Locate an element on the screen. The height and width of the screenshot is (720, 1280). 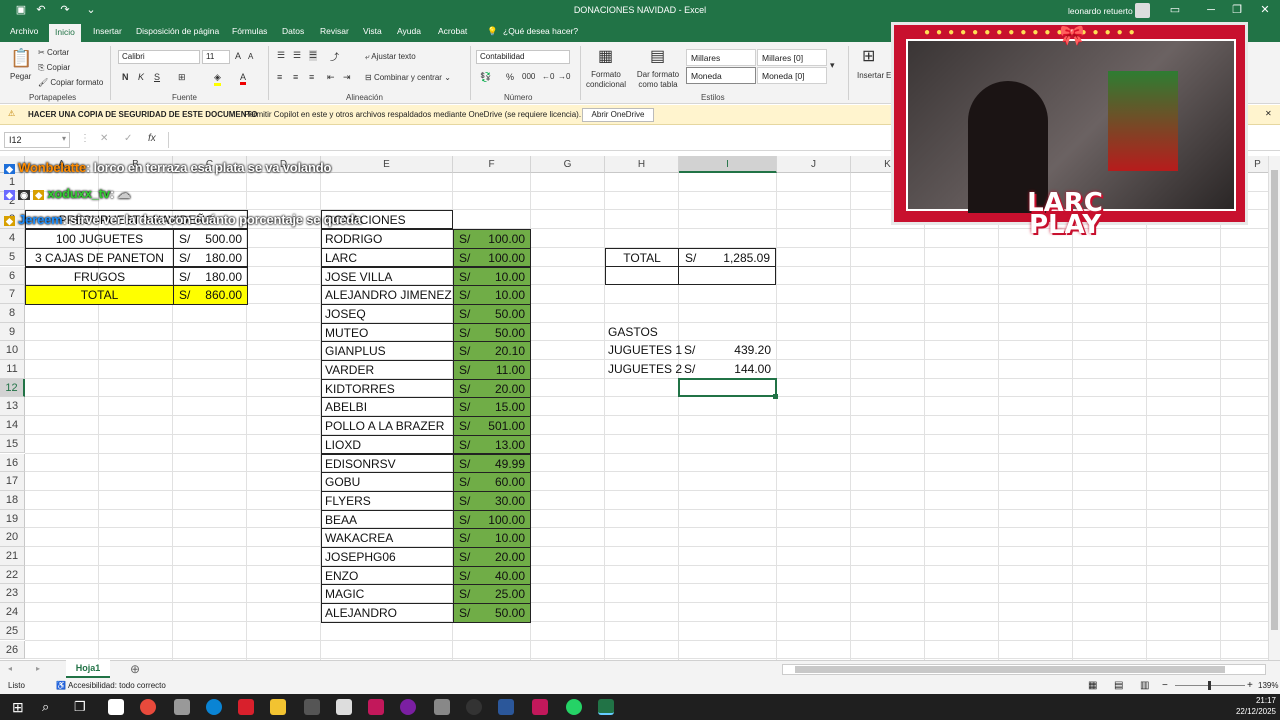
scroll-left-icon: ◂ is located at coordinates (10, 668).